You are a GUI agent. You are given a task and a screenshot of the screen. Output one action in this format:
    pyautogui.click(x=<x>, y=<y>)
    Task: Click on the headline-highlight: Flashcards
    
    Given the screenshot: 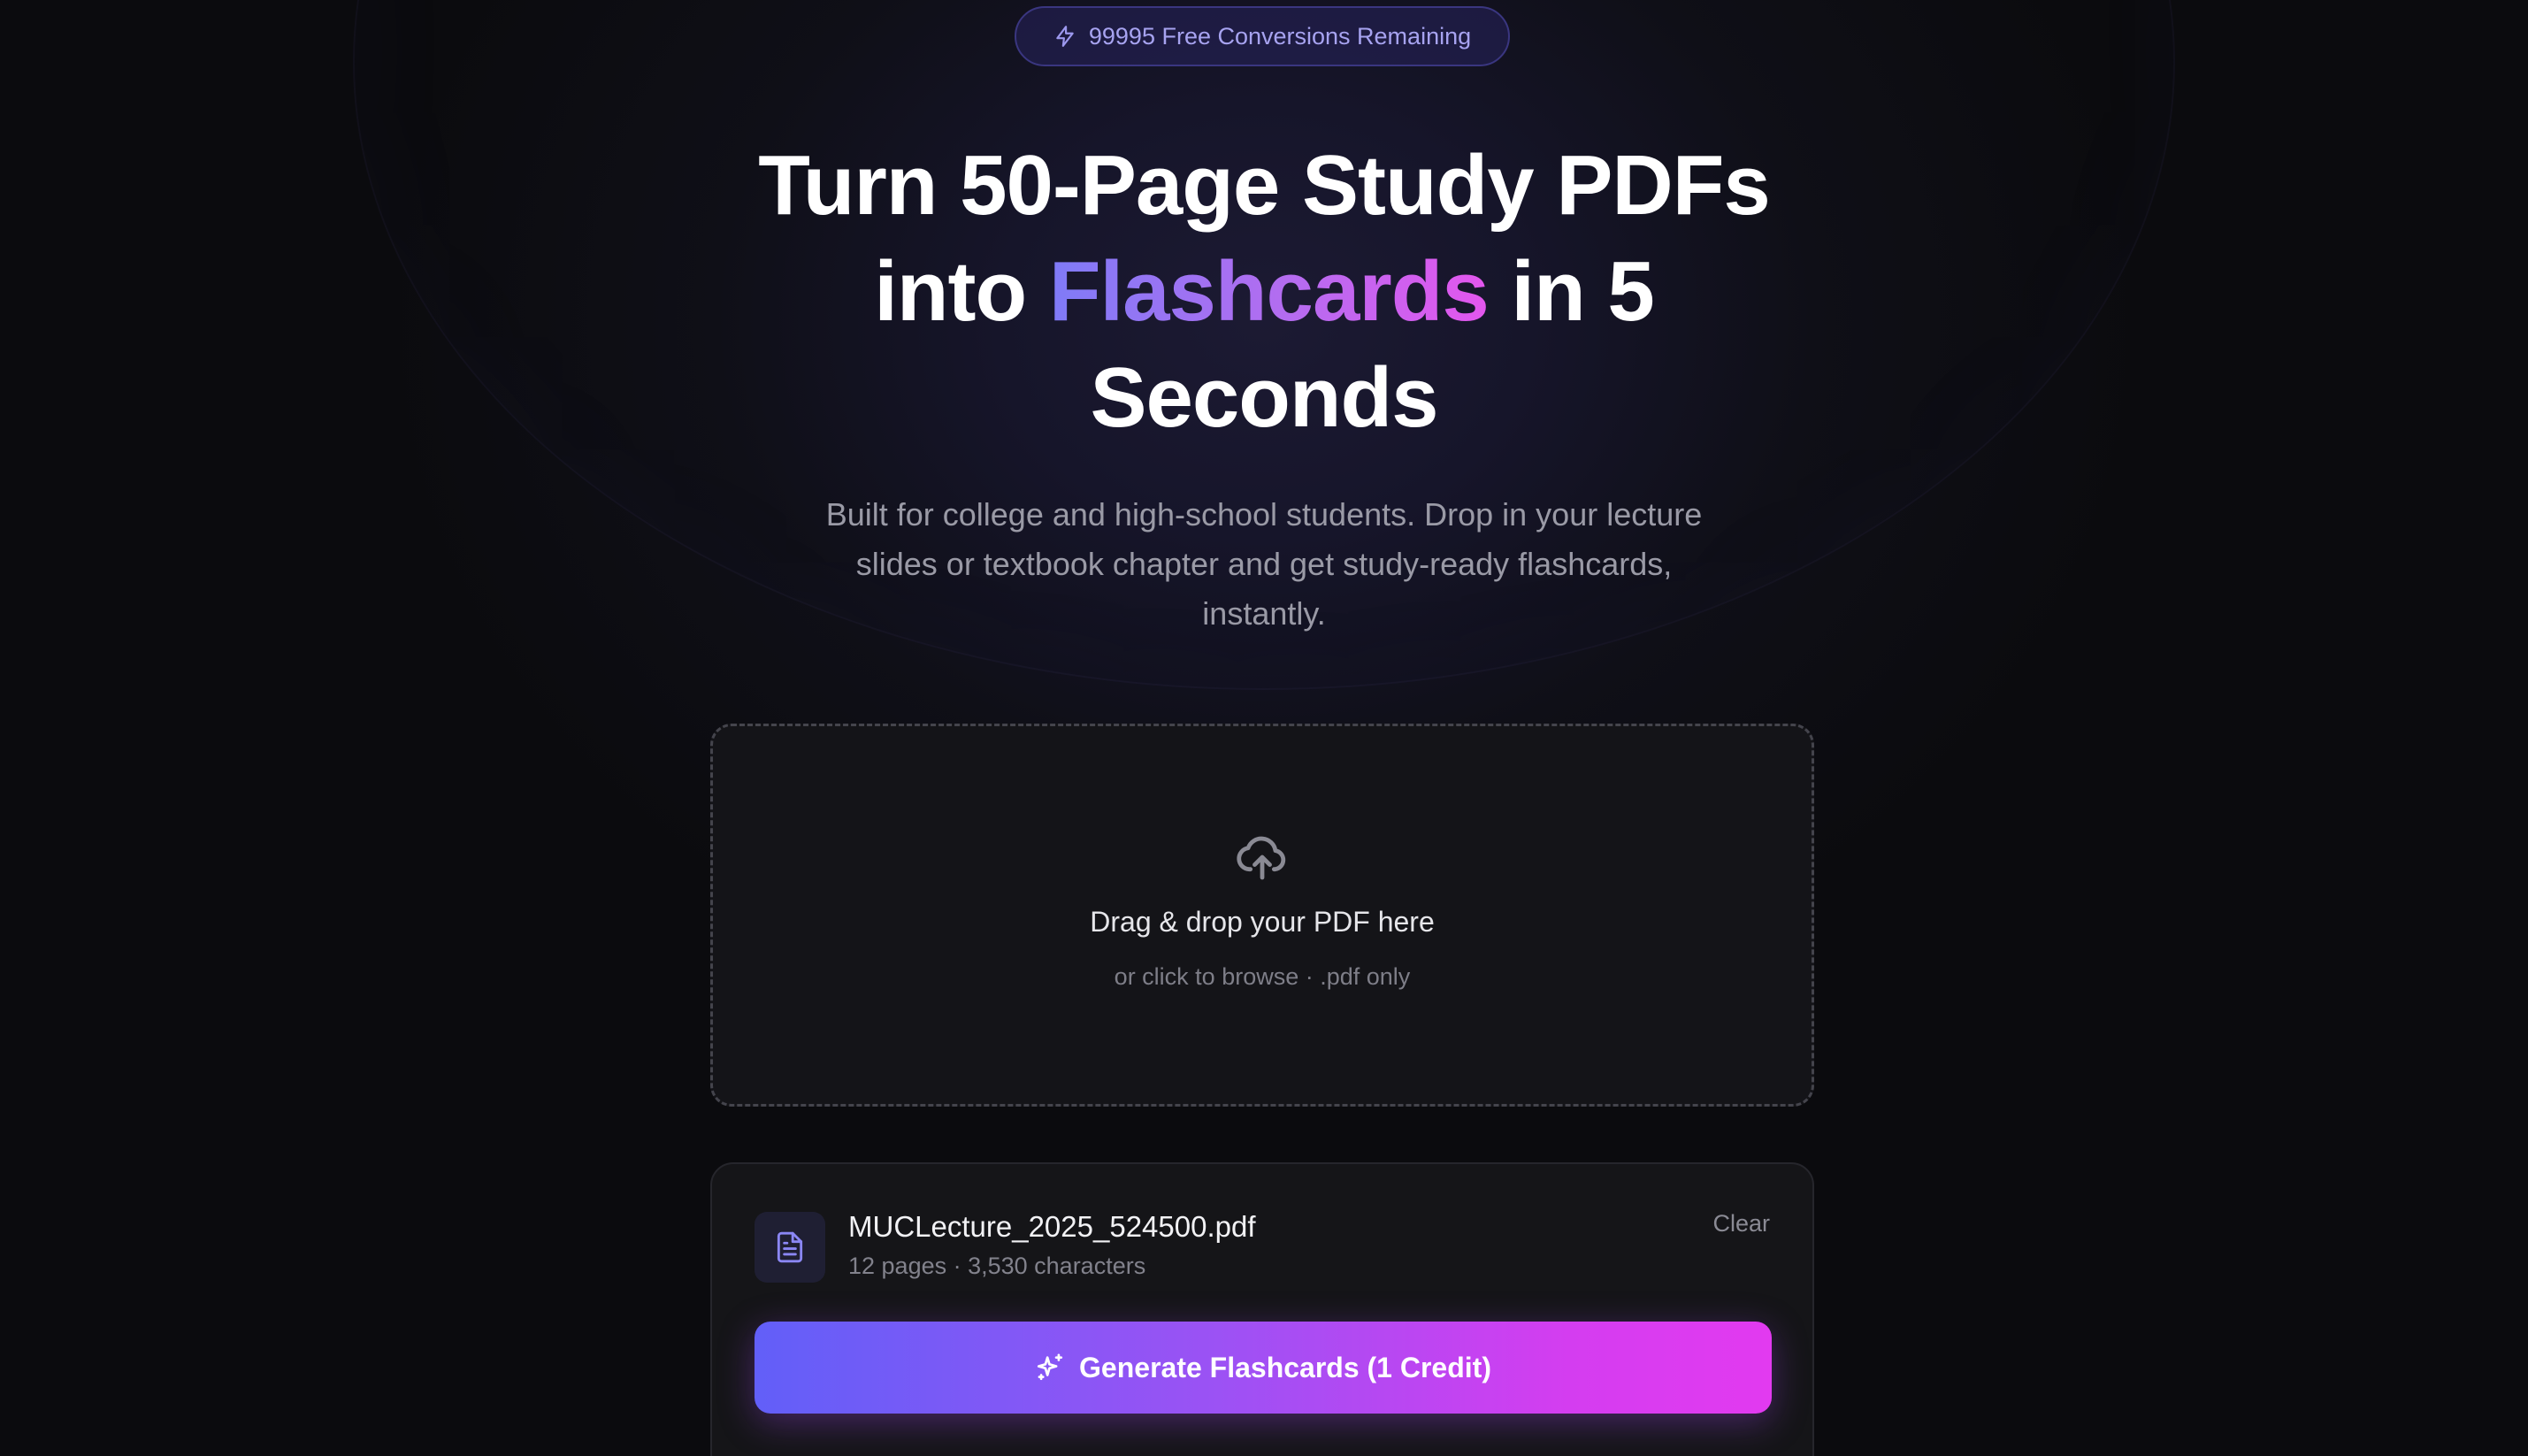 What is the action you would take?
    pyautogui.click(x=1269, y=291)
    